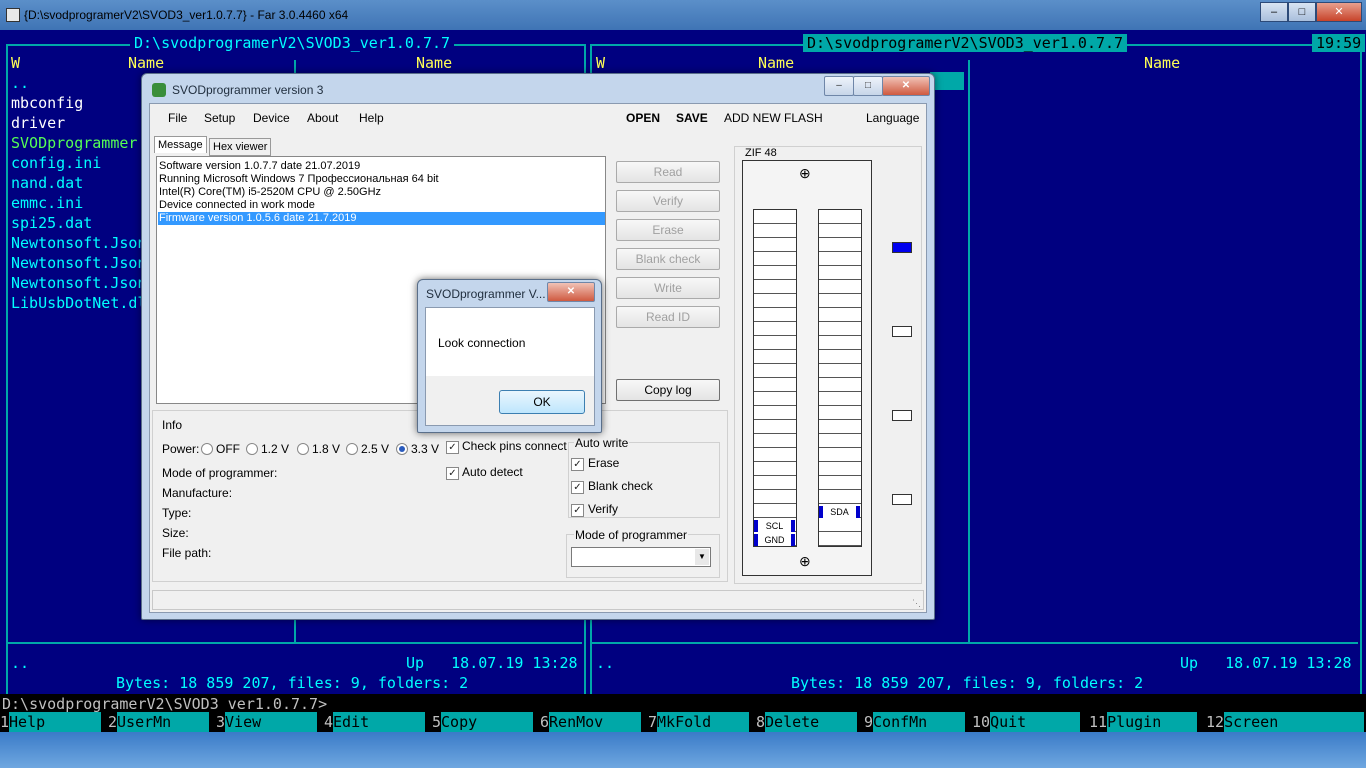 This screenshot has height=768, width=1366. I want to click on close-button: ✕, so click(1339, 12).